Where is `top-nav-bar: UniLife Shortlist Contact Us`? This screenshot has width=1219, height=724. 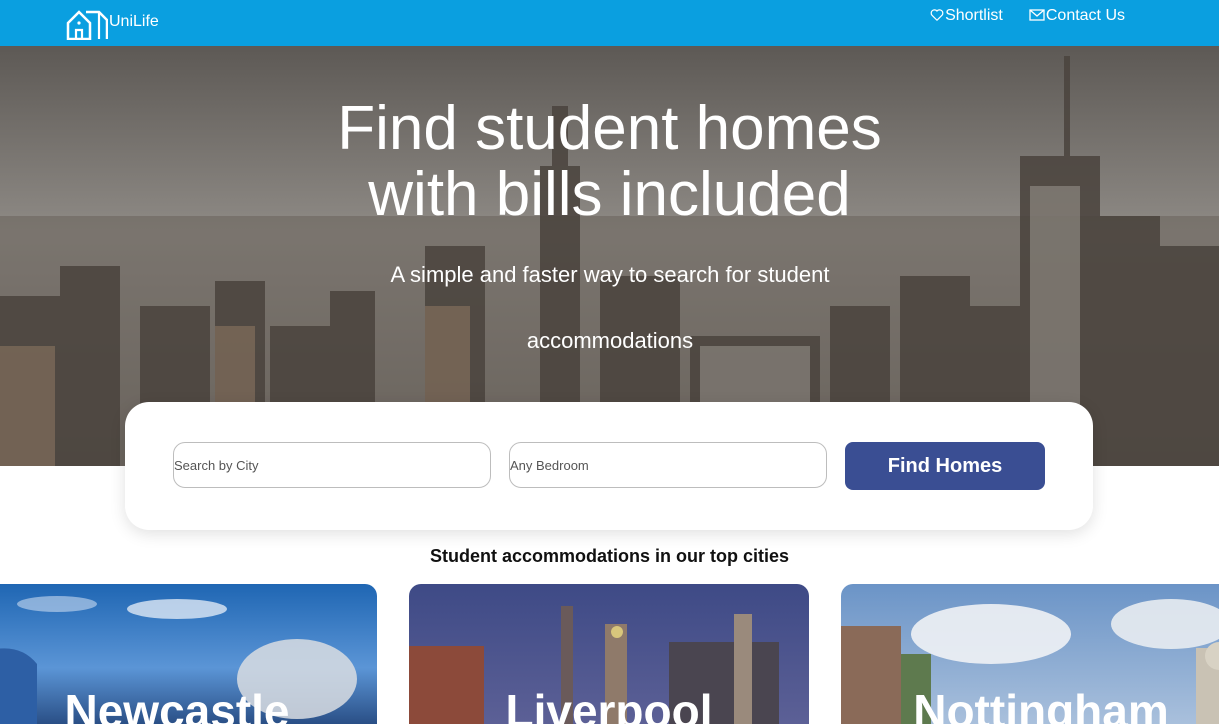 top-nav-bar: UniLife Shortlist Contact Us is located at coordinates (609, 23).